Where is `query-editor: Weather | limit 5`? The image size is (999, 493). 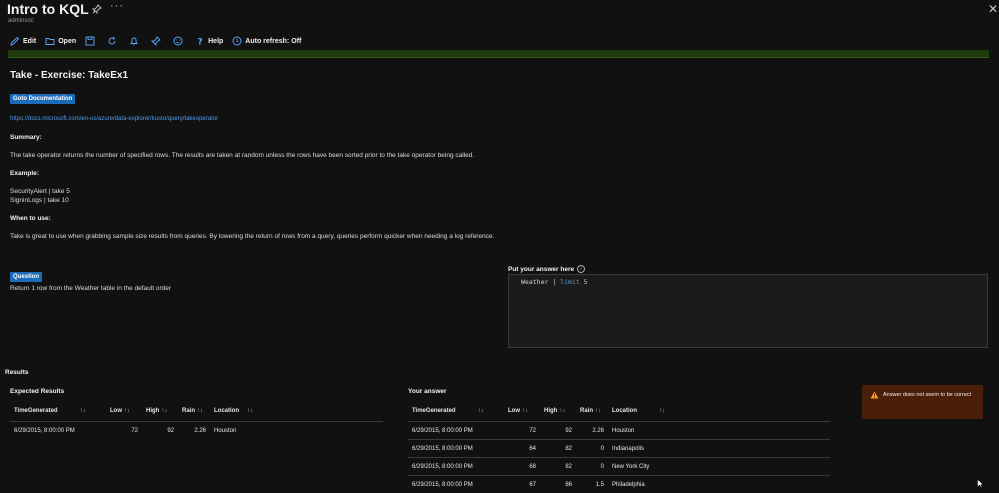
query-editor: Weather | limit 5 is located at coordinates (748, 311).